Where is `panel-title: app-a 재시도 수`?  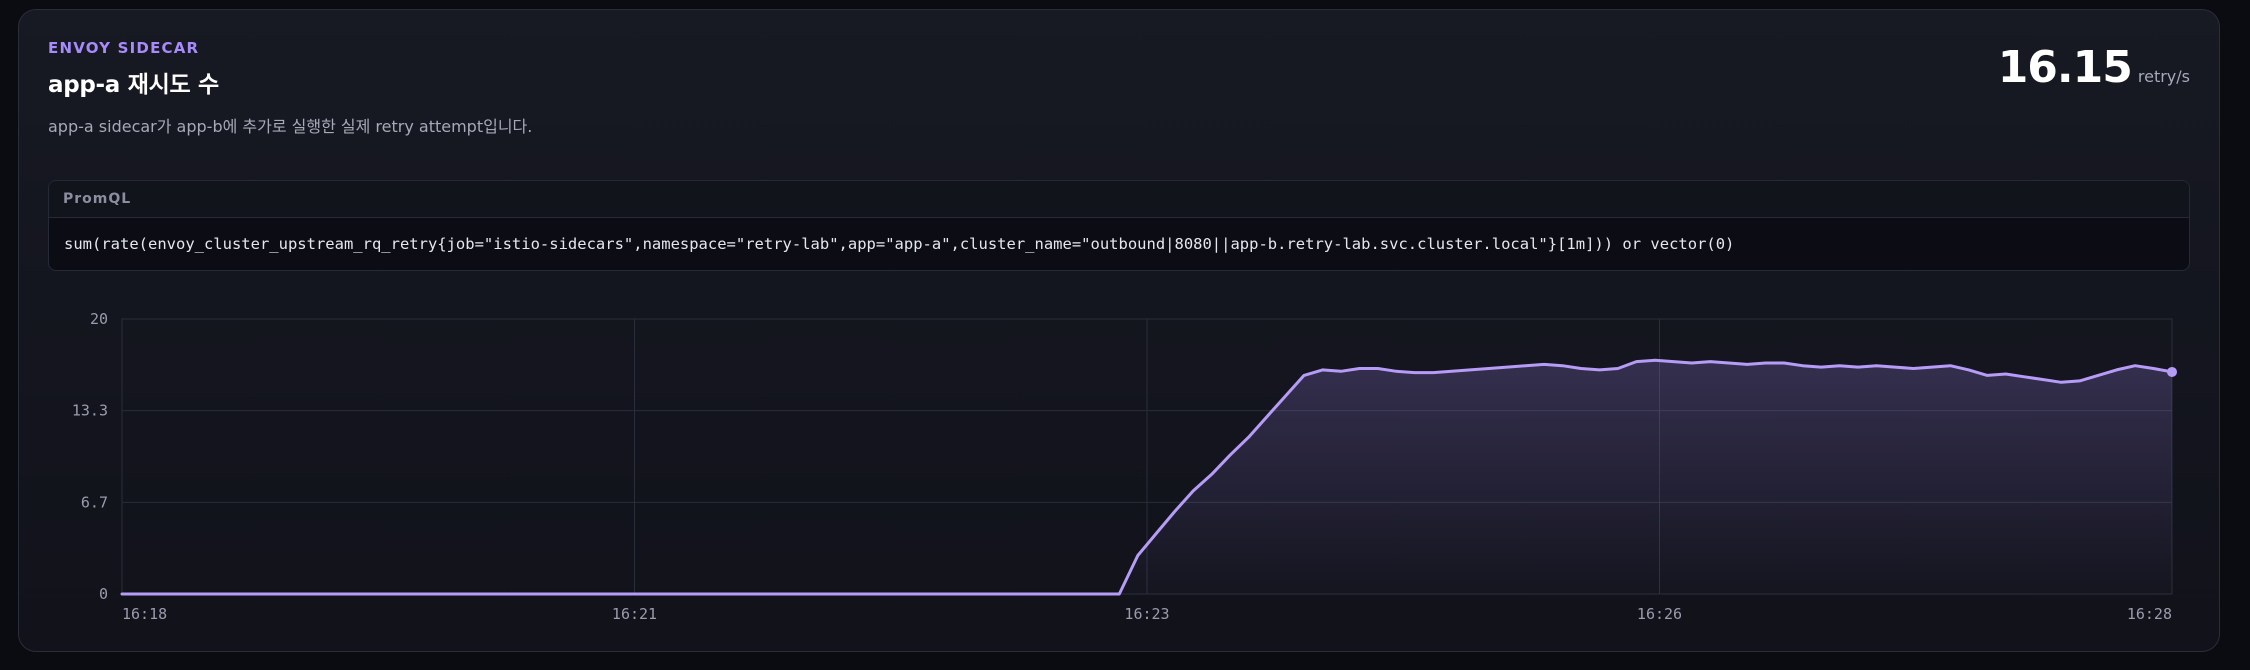
panel-title: app-a 재시도 수 is located at coordinates (133, 85).